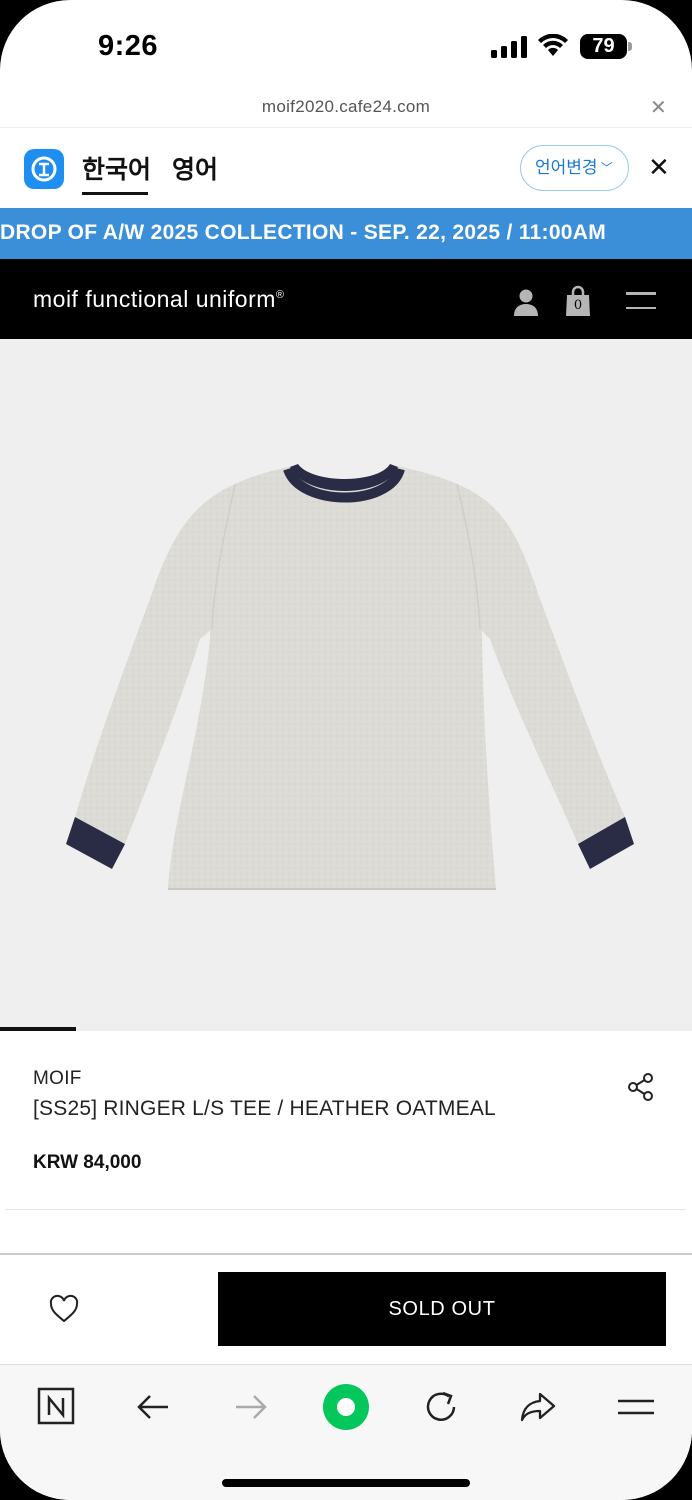  What do you see at coordinates (195, 168) in the screenshot?
I see `lang-english-tab: 영어` at bounding box center [195, 168].